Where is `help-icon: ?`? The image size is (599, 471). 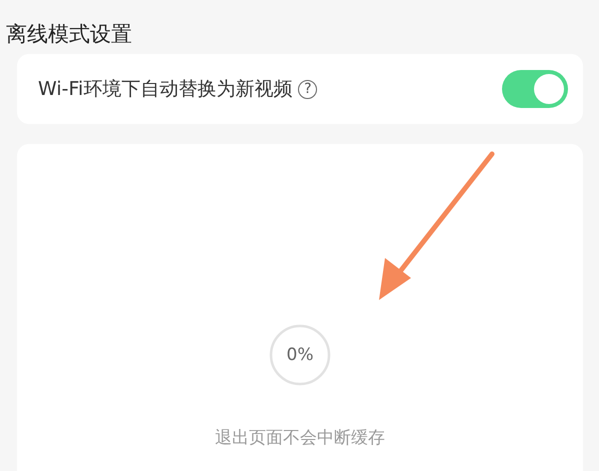 help-icon: ? is located at coordinates (308, 89).